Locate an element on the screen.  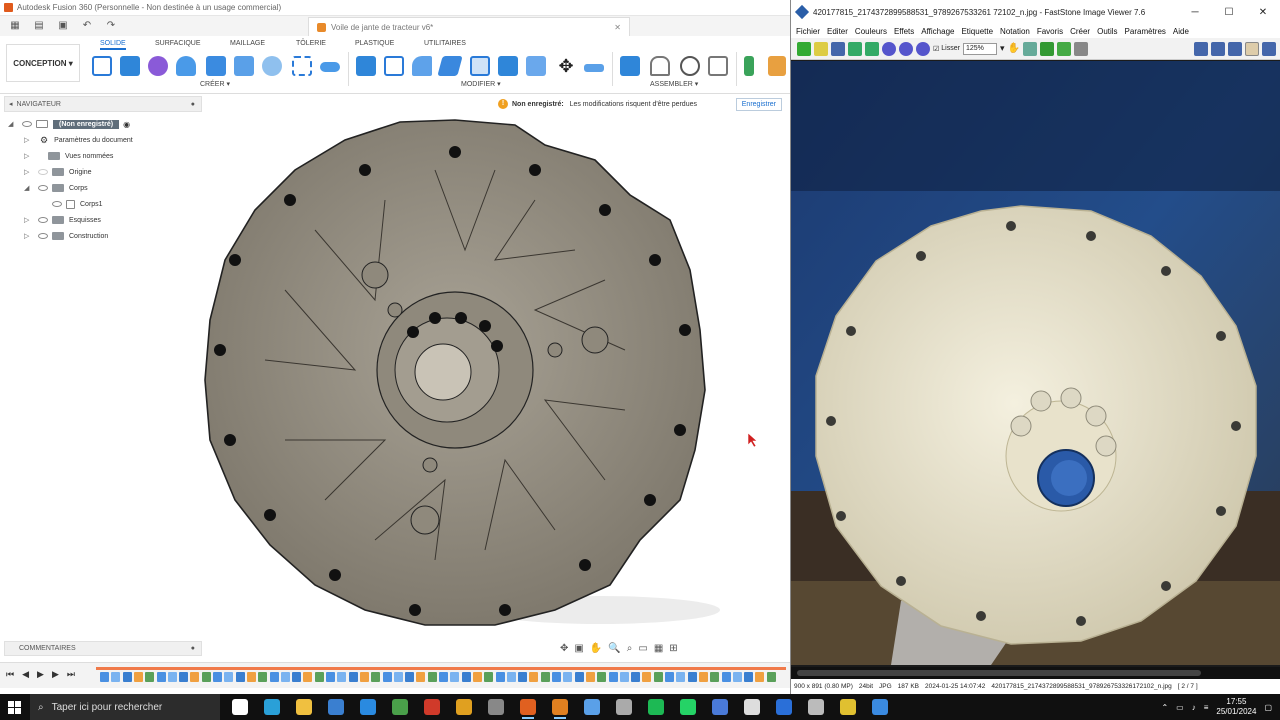
menu-item: Fichier is located at coordinates (808, 31).